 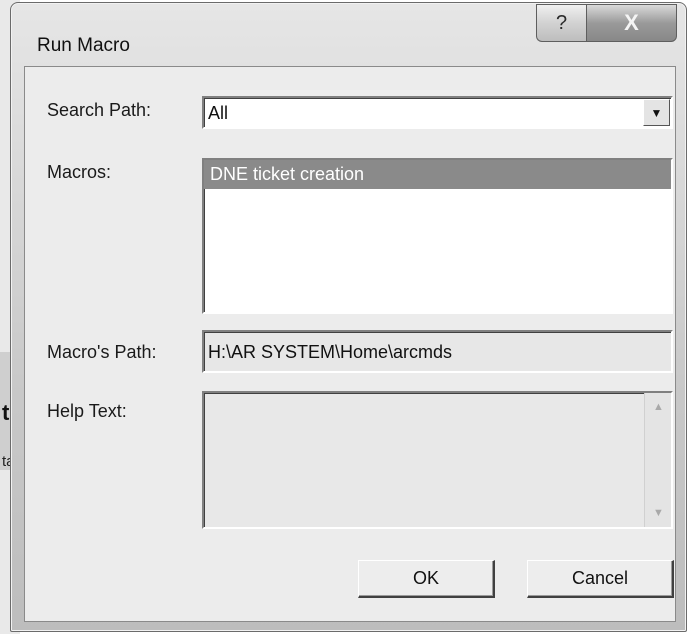 I want to click on macro-path-value: H:\AR SYSTEM\Home\arcmds, so click(x=330, y=352).